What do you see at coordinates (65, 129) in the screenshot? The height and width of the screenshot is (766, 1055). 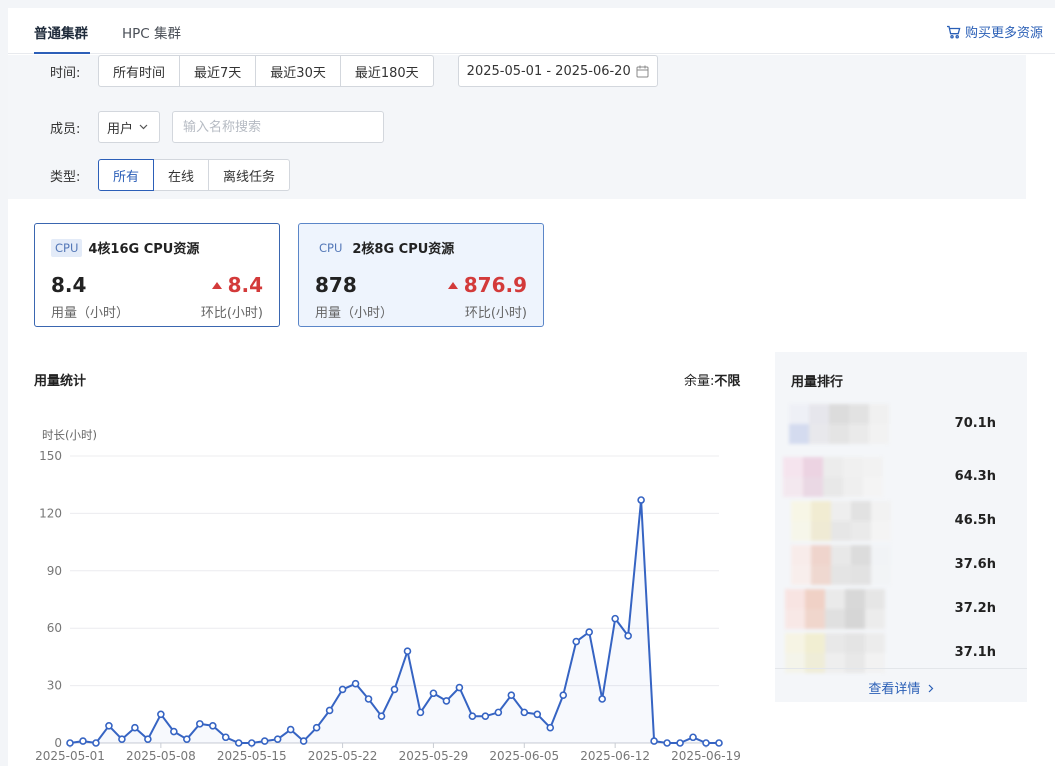 I see `member-filter-label: 成员:` at bounding box center [65, 129].